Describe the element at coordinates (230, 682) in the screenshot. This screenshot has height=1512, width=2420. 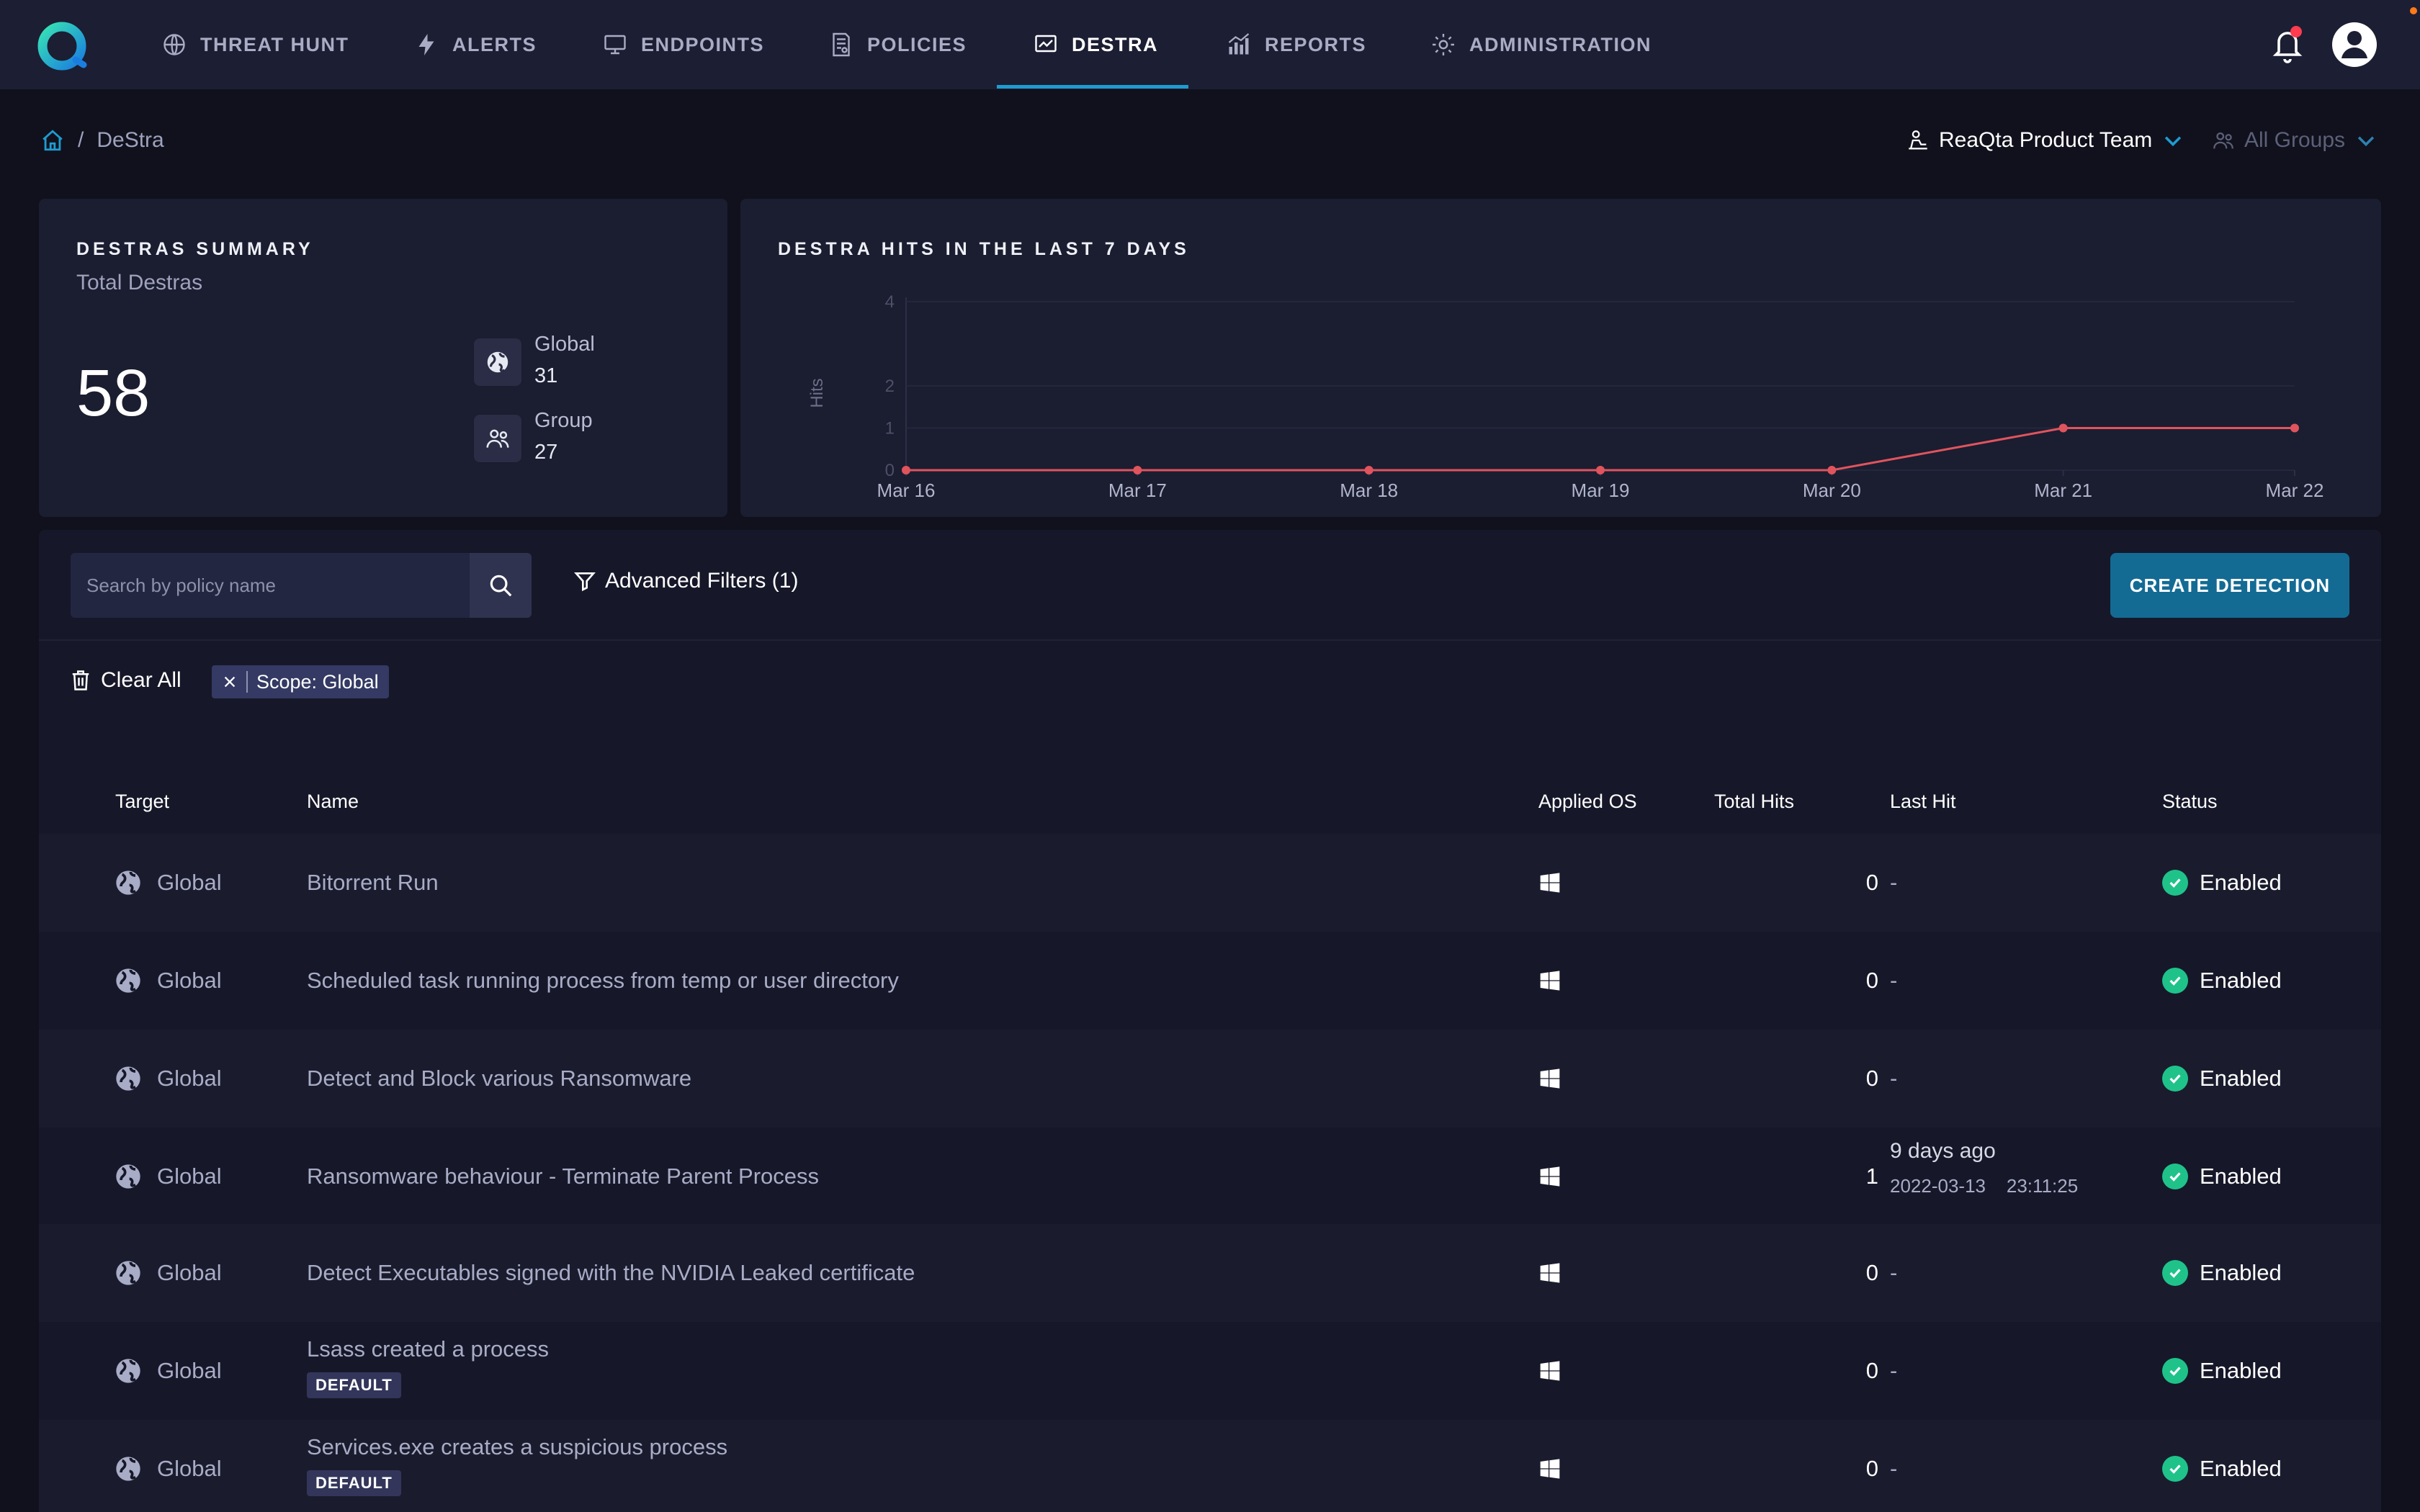
I see `close-icon` at that location.